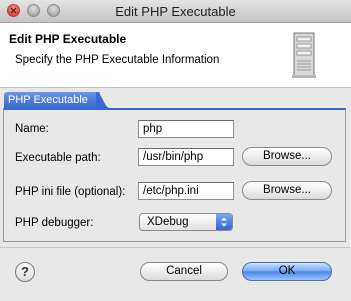  What do you see at coordinates (287, 271) in the screenshot?
I see `ok-button: OK` at bounding box center [287, 271].